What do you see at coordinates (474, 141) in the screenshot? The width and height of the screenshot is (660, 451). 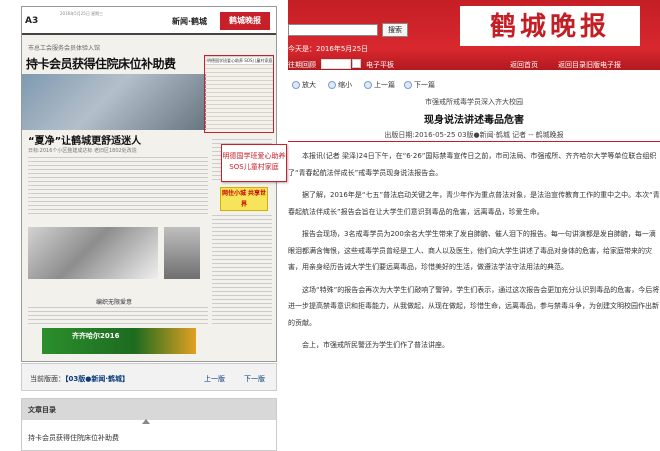 I see `divider` at bounding box center [474, 141].